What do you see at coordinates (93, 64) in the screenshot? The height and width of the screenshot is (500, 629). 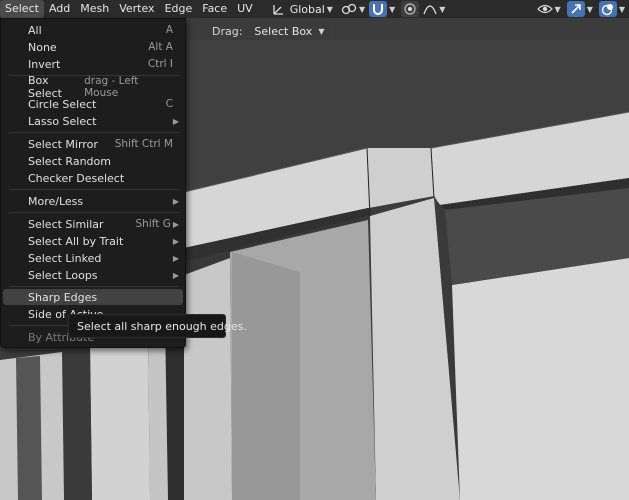 I see `menu-item-invert: Invert Ctrl I` at bounding box center [93, 64].